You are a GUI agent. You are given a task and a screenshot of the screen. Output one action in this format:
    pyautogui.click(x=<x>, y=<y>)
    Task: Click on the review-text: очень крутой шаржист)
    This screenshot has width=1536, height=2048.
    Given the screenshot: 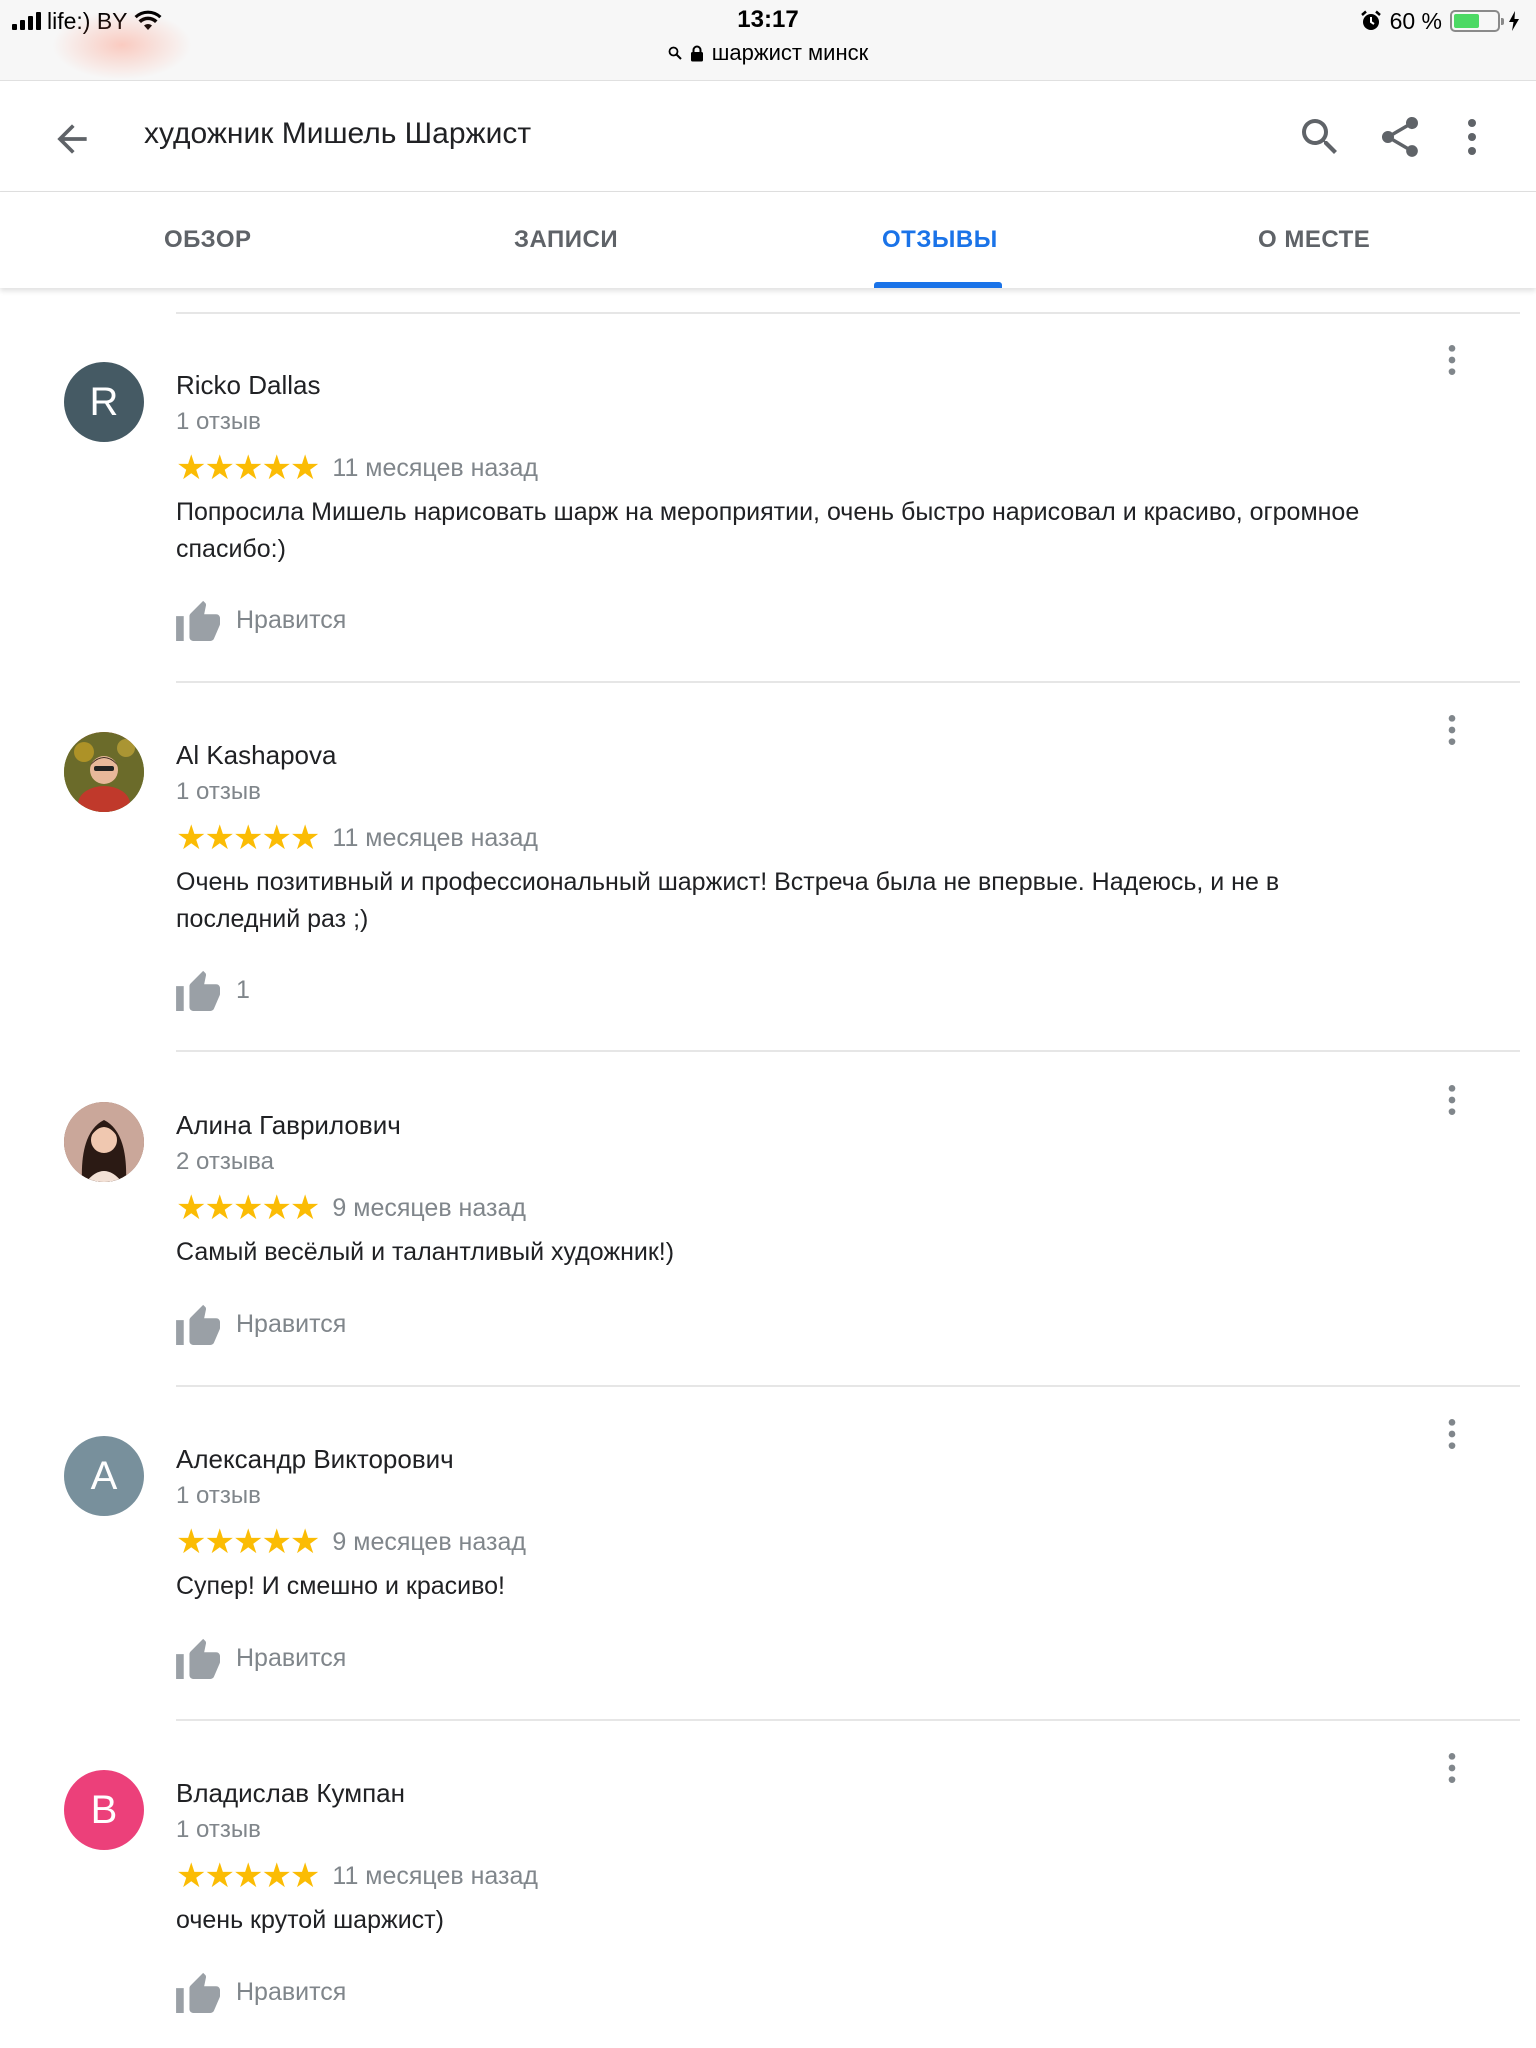 What is the action you would take?
    pyautogui.click(x=310, y=1920)
    